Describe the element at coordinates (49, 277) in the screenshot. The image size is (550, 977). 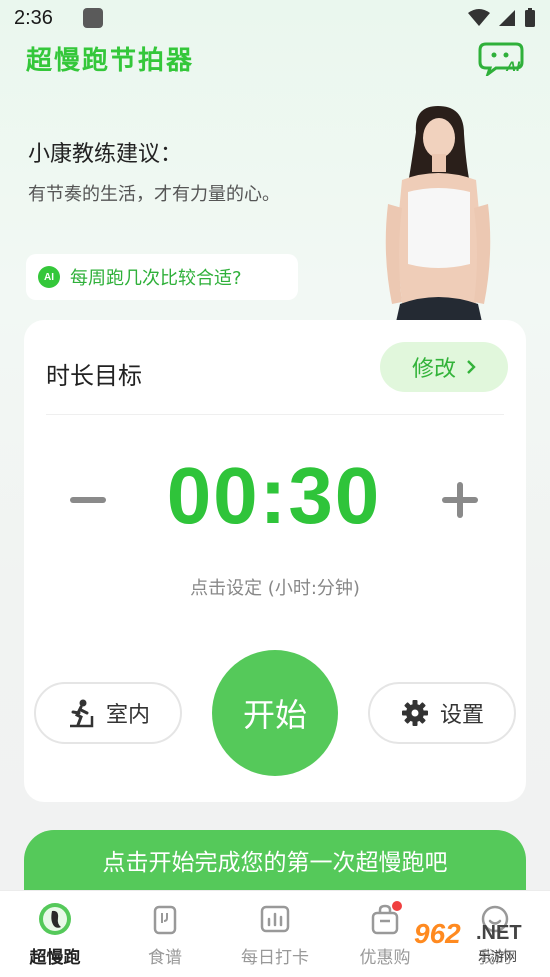
I see `ai-icon: AI` at that location.